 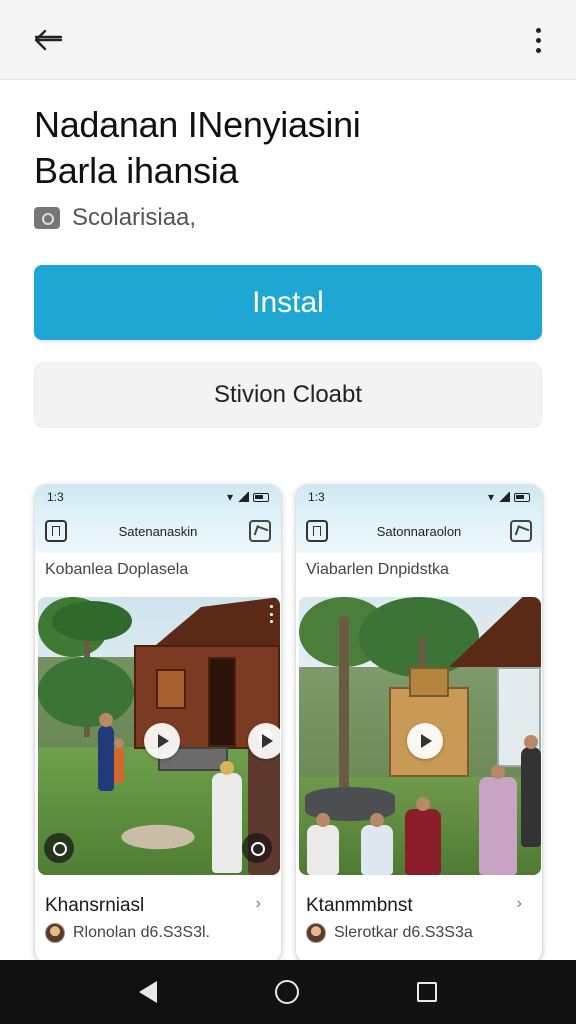 What do you see at coordinates (264, 741) in the screenshot?
I see `play-icon-secondary` at bounding box center [264, 741].